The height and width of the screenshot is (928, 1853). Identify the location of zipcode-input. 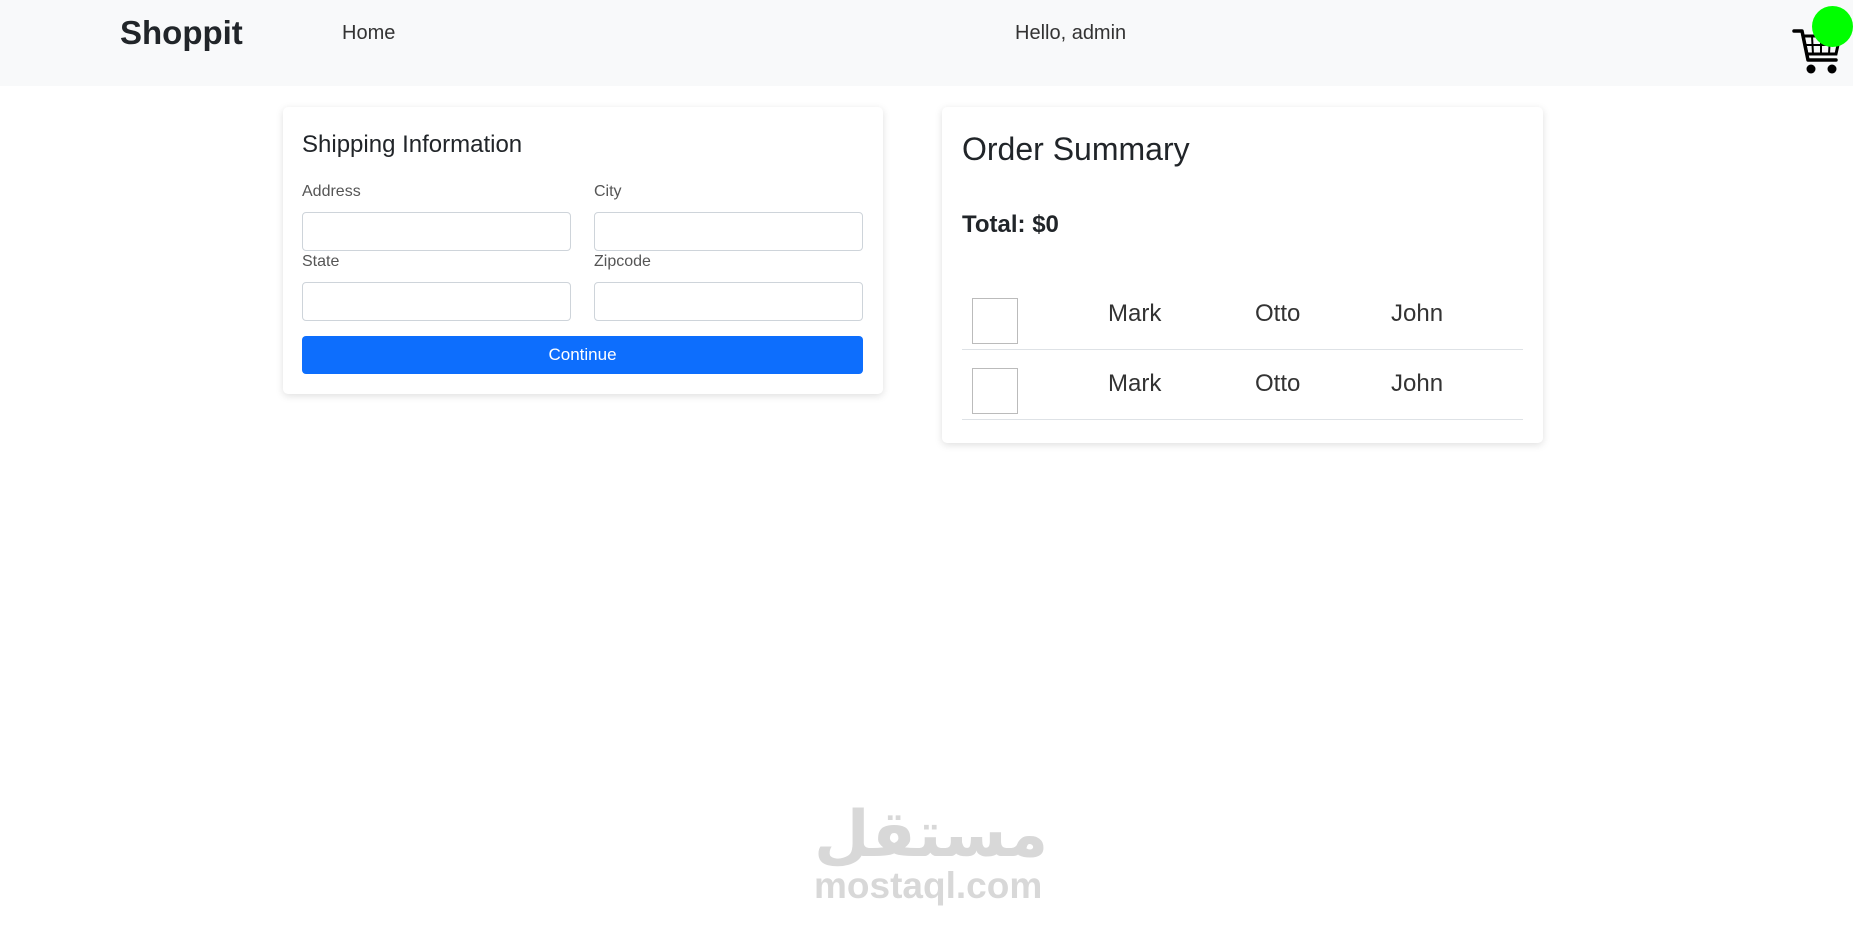
(728, 301).